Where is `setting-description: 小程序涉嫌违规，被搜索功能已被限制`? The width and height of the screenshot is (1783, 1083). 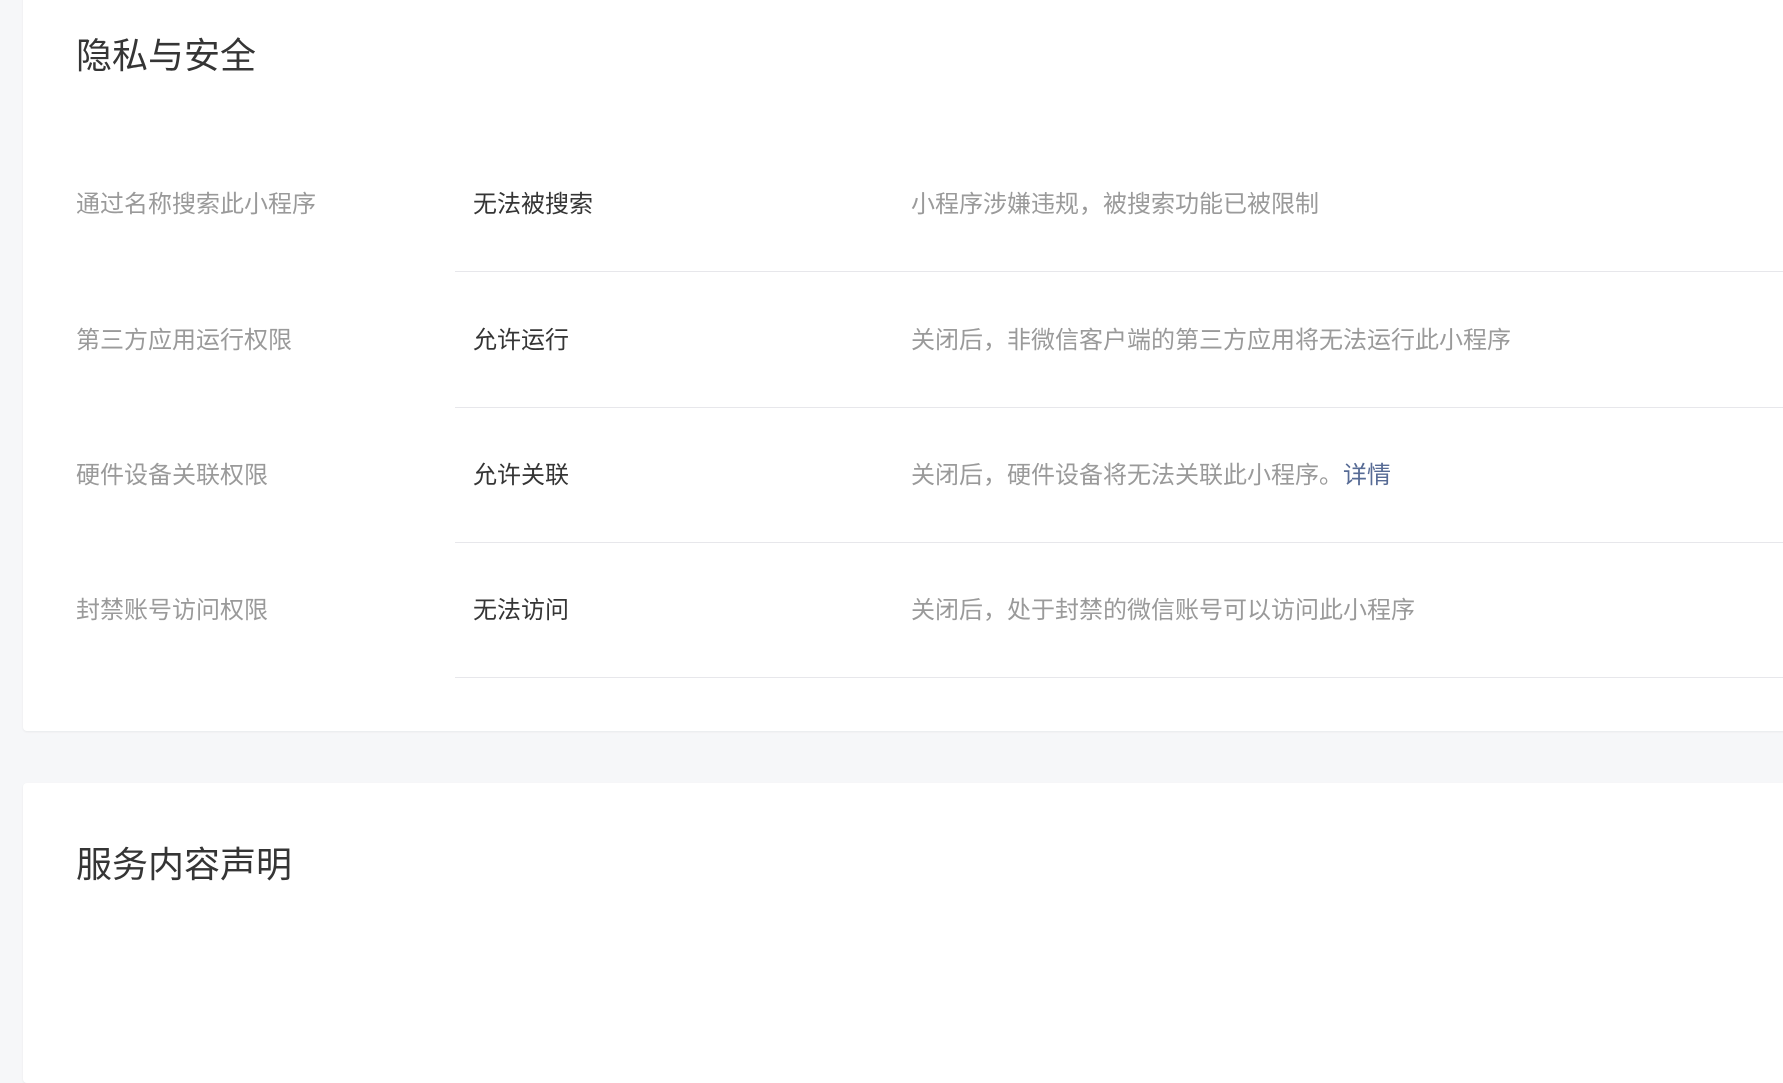
setting-description: 小程序涉嫌违规，被搜索功能已被限制 is located at coordinates (1115, 204).